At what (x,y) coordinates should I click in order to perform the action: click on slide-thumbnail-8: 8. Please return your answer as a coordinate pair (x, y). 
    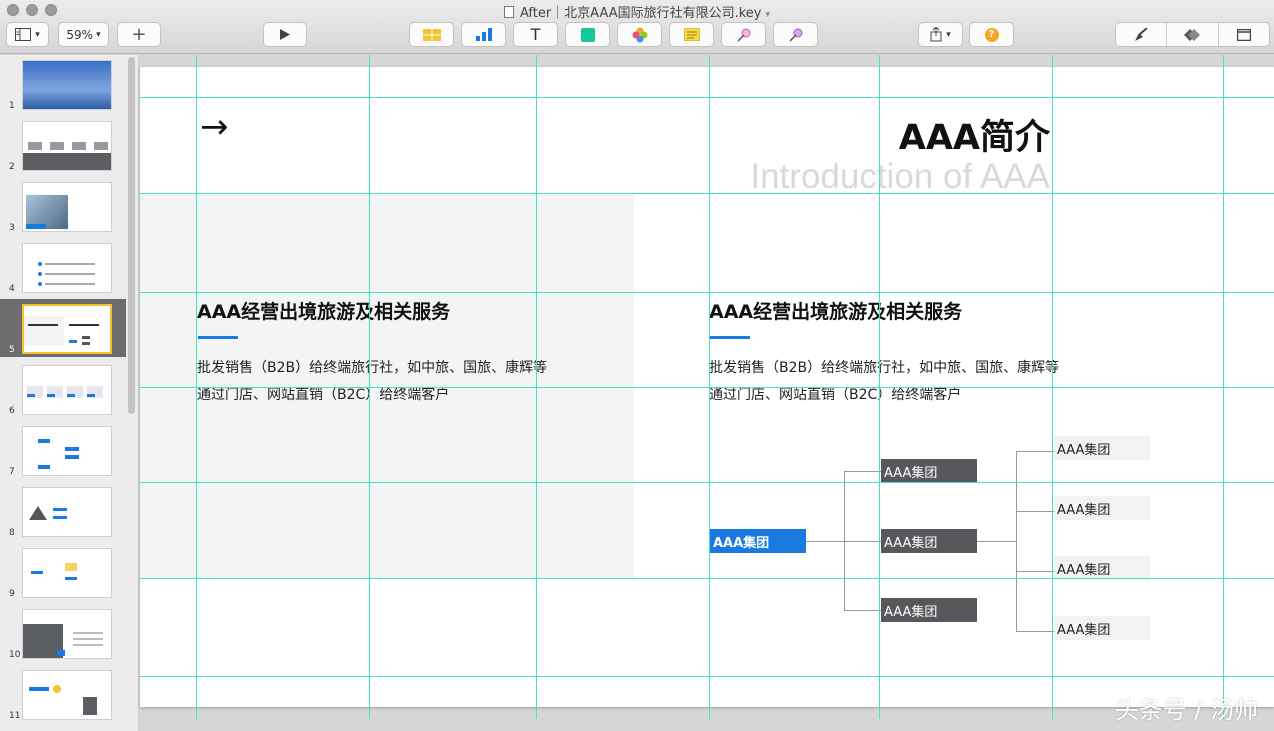
    Looking at the image, I should click on (63, 511).